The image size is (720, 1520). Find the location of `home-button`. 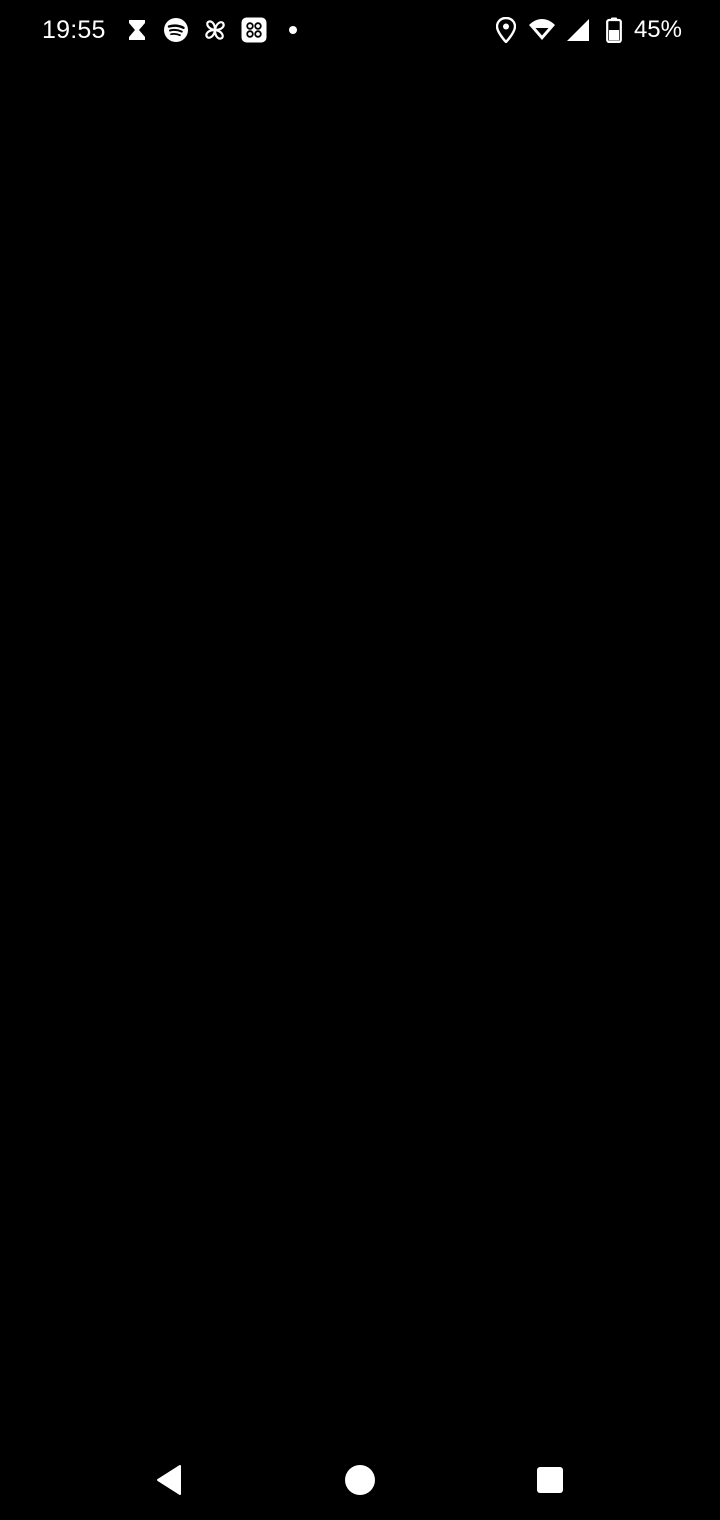

home-button is located at coordinates (360, 1480).